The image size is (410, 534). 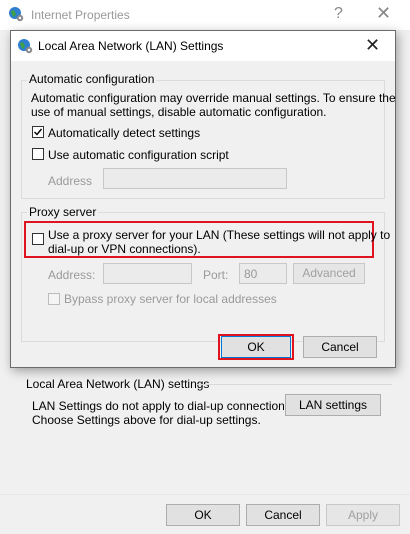 What do you see at coordinates (329, 273) in the screenshot?
I see `advanced-button: Advanced` at bounding box center [329, 273].